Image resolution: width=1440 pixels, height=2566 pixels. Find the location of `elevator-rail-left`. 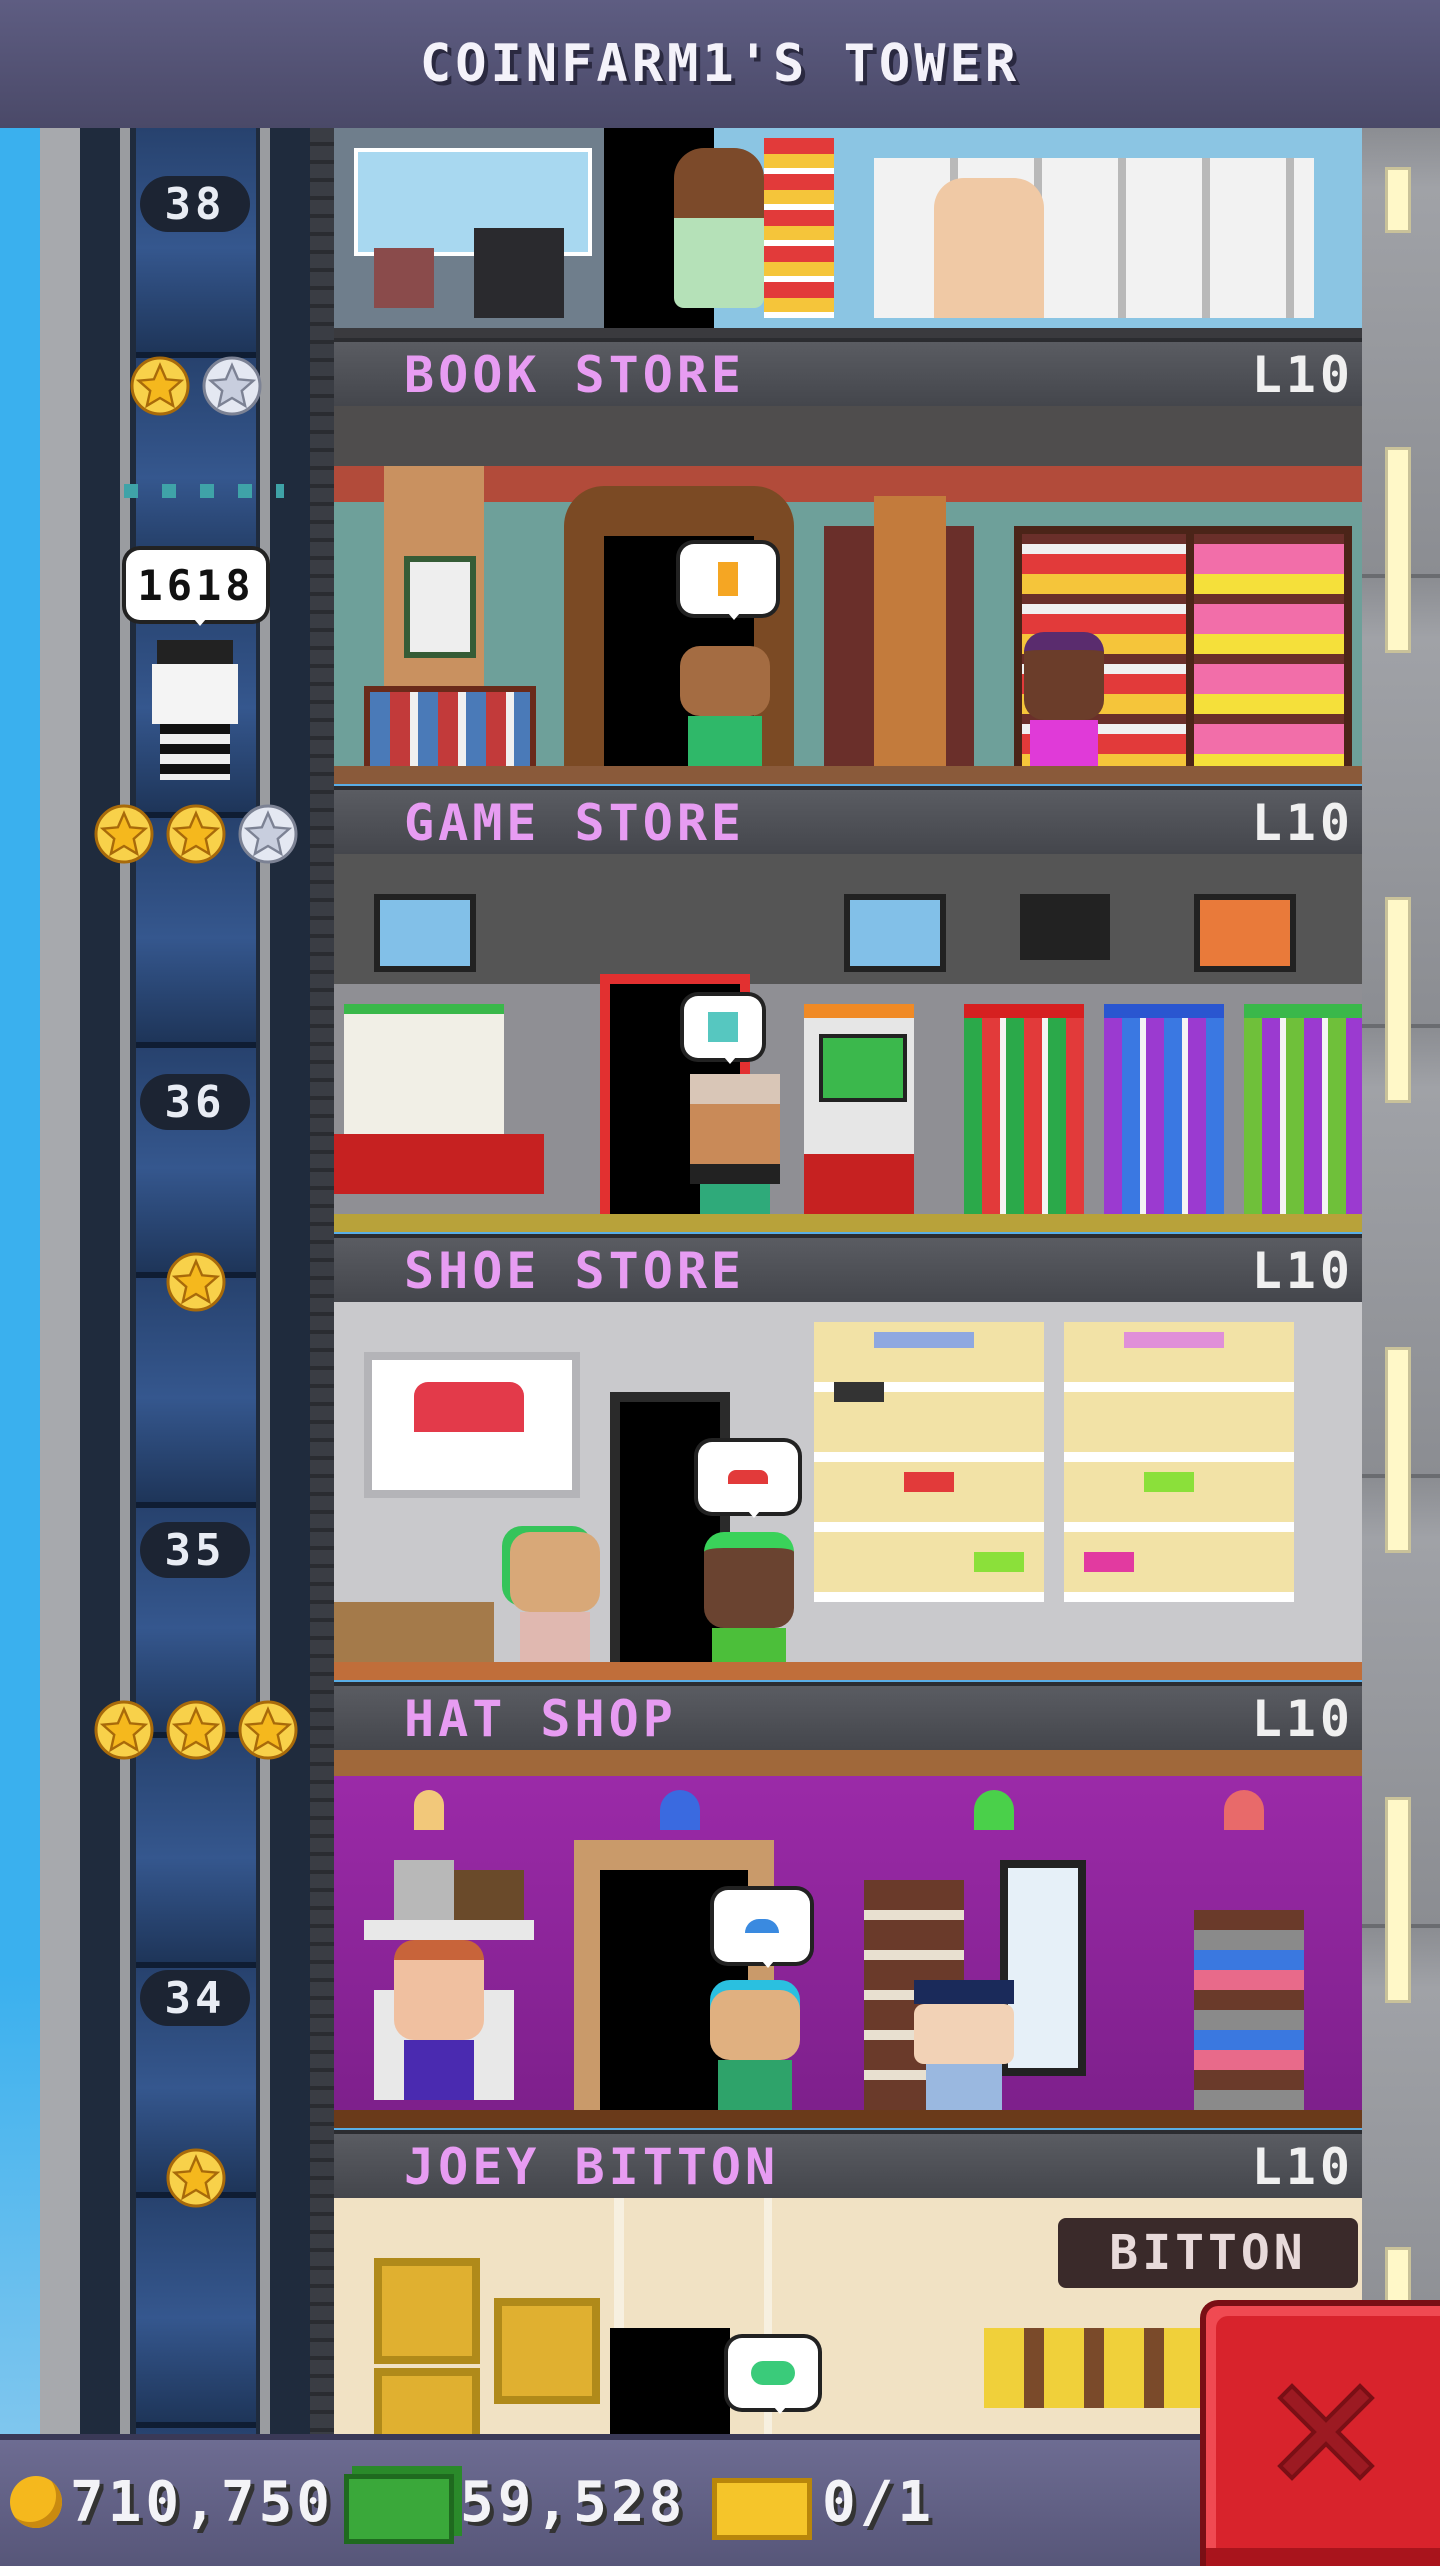

elevator-rail-left is located at coordinates (125, 1281).